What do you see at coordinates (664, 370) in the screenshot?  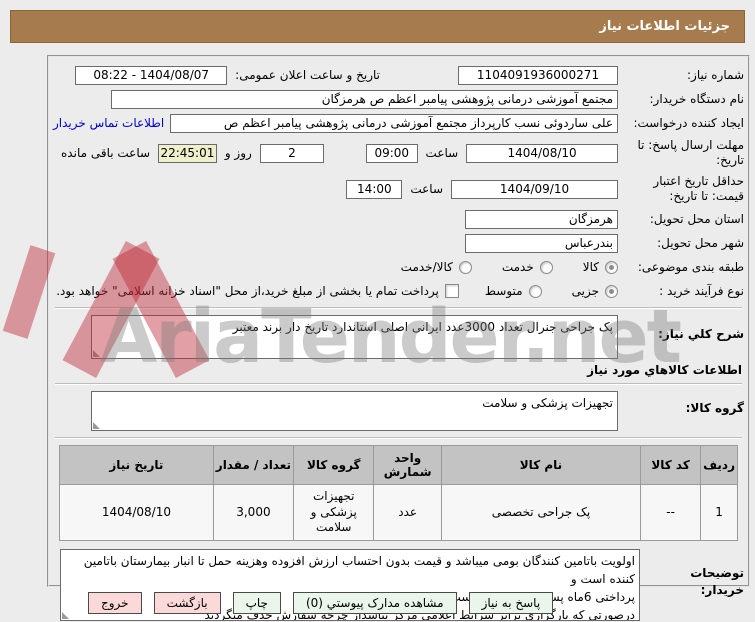 I see `goods-section-header: اطلاعات کالاهاي مورد نیاز` at bounding box center [664, 370].